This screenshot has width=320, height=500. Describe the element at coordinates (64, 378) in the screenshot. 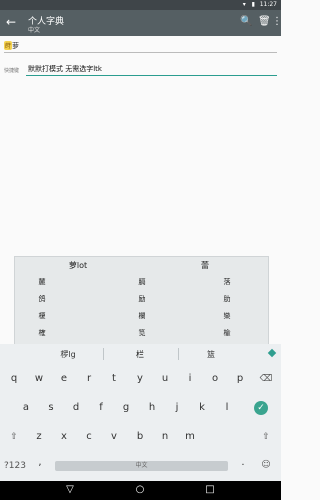

I see `key-e: e` at that location.